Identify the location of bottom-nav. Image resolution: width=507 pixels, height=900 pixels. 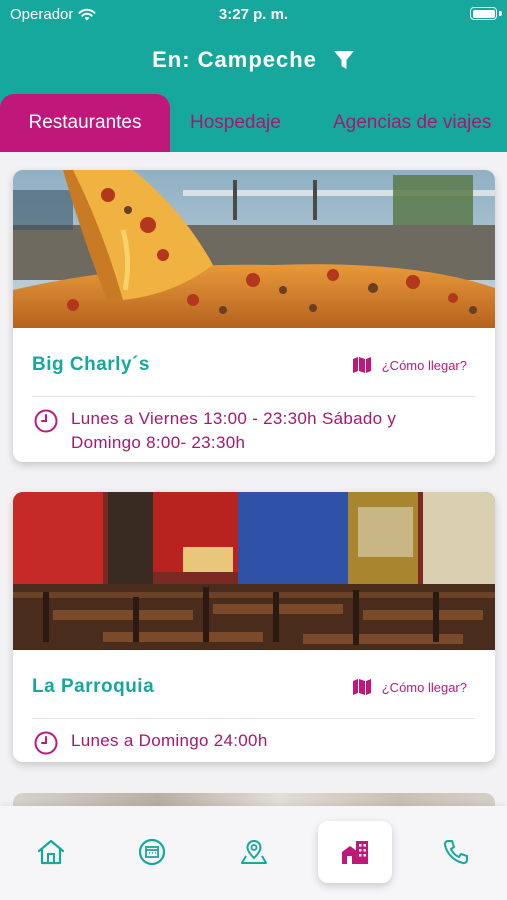
(253, 853).